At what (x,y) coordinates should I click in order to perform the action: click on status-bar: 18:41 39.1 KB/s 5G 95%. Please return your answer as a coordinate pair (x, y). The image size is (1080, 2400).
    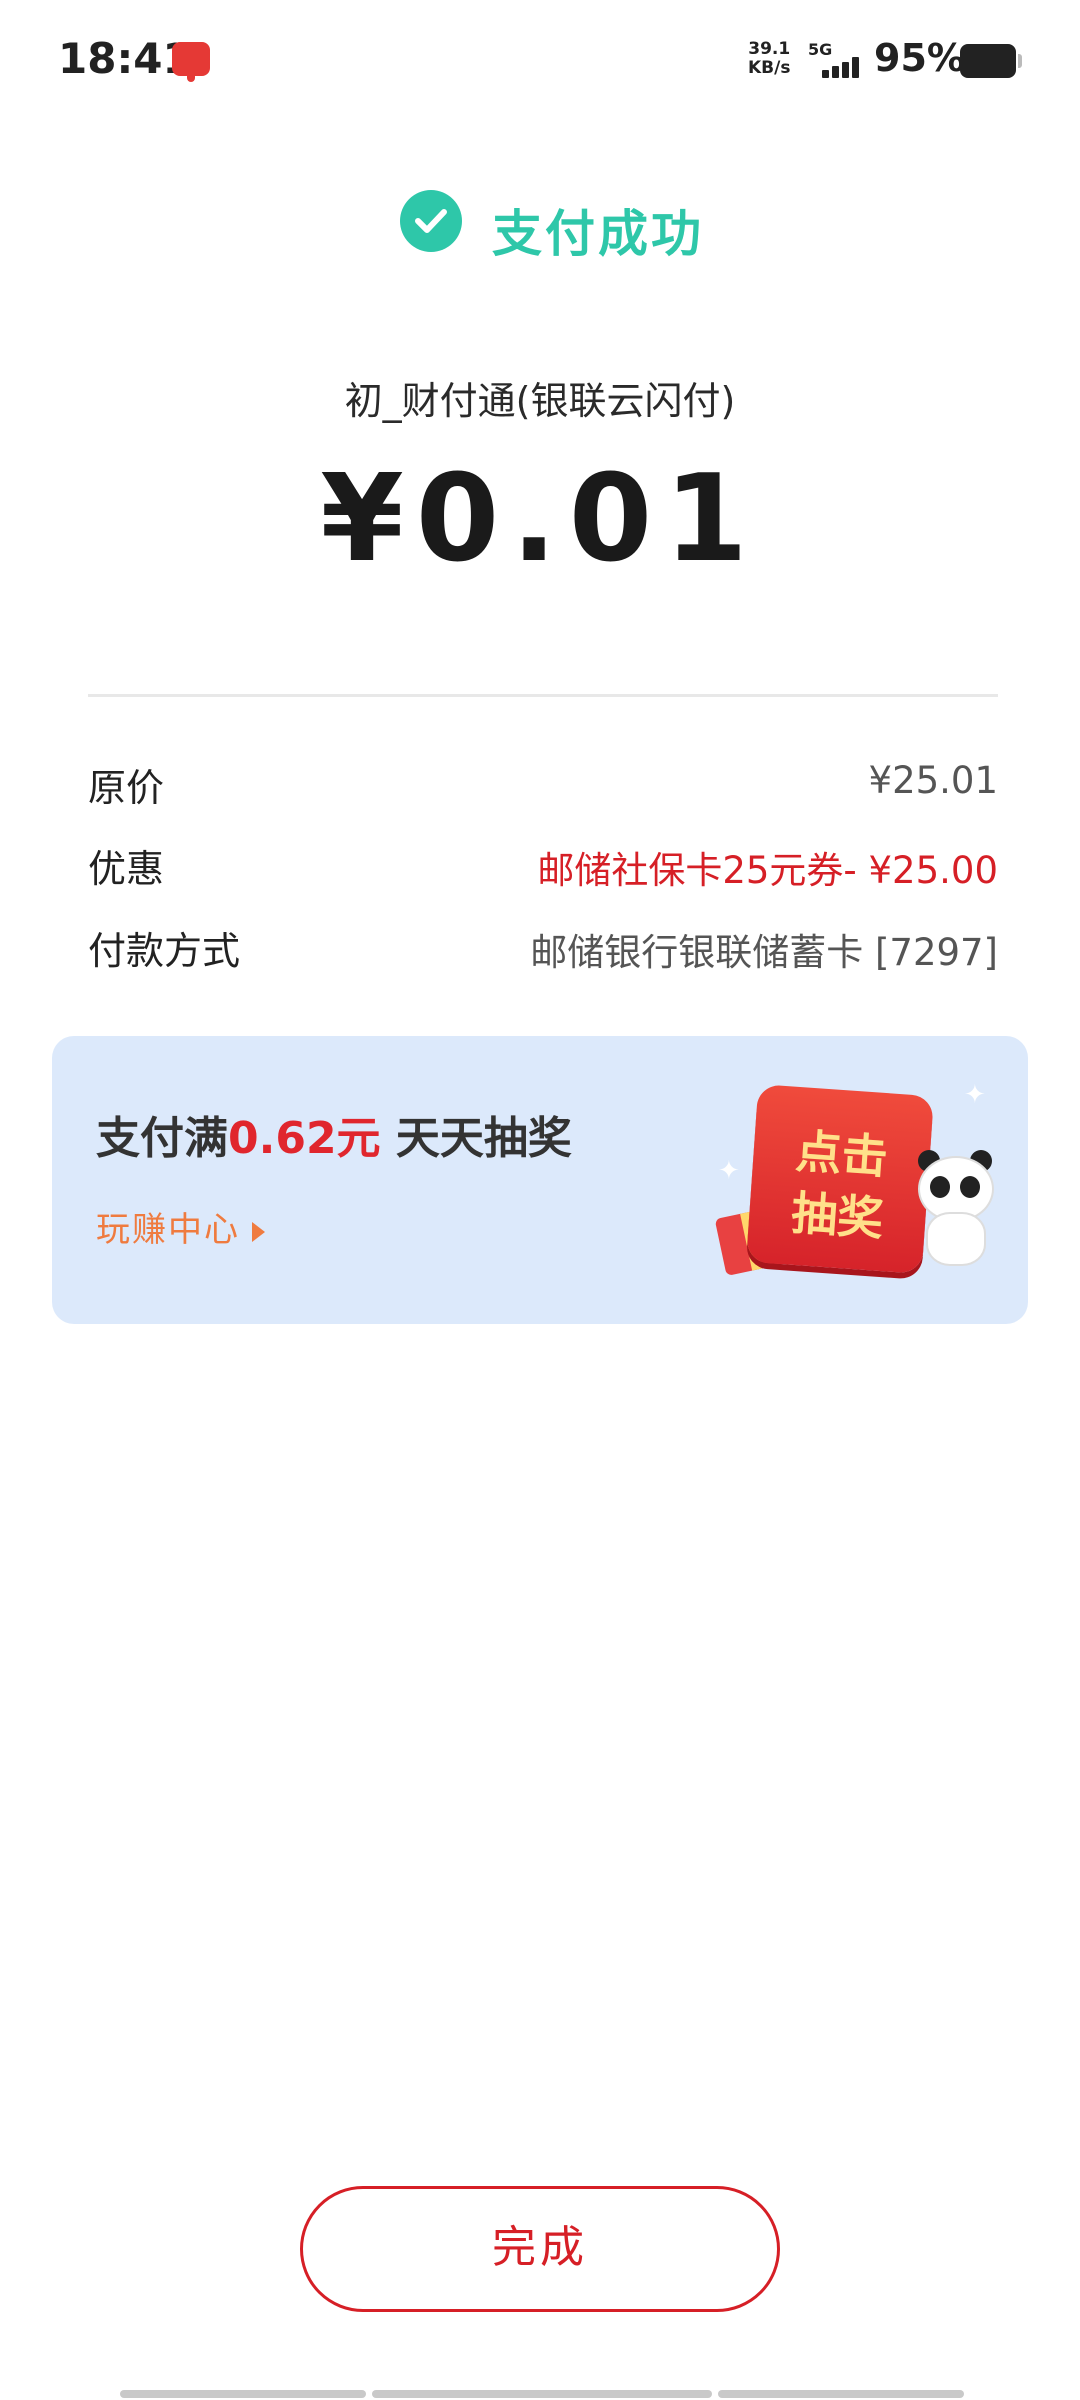
    Looking at the image, I should click on (540, 60).